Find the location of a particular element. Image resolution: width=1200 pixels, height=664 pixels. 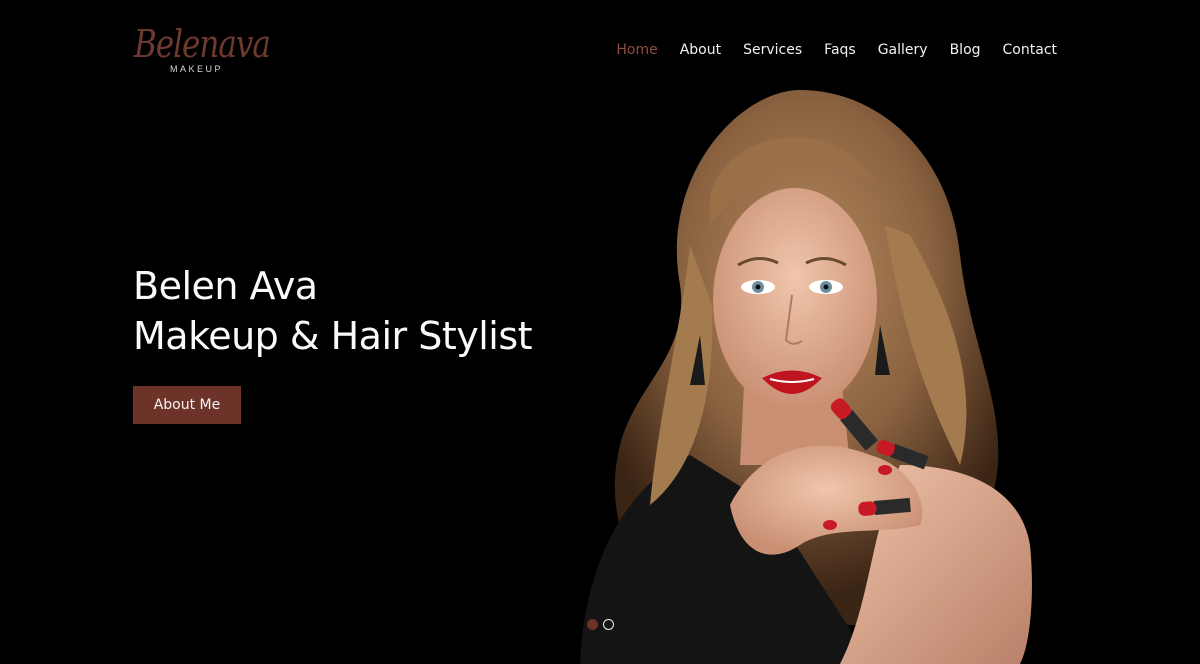

nav-item-blog: Blog is located at coordinates (965, 50).